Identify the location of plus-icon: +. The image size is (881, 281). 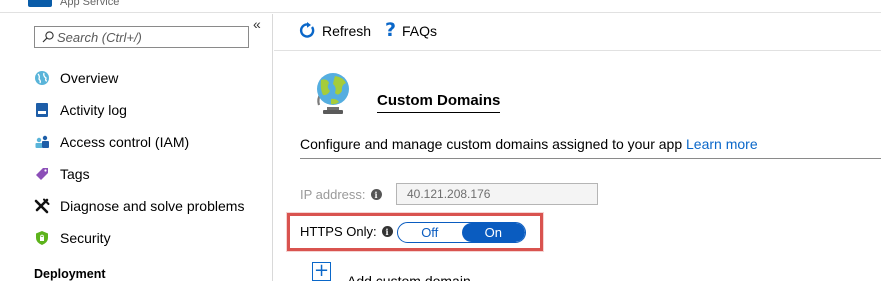
(321, 270).